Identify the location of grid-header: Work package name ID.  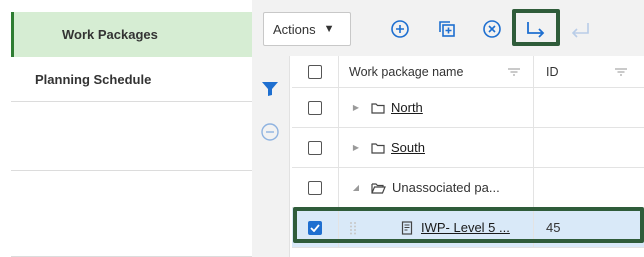
(468, 72).